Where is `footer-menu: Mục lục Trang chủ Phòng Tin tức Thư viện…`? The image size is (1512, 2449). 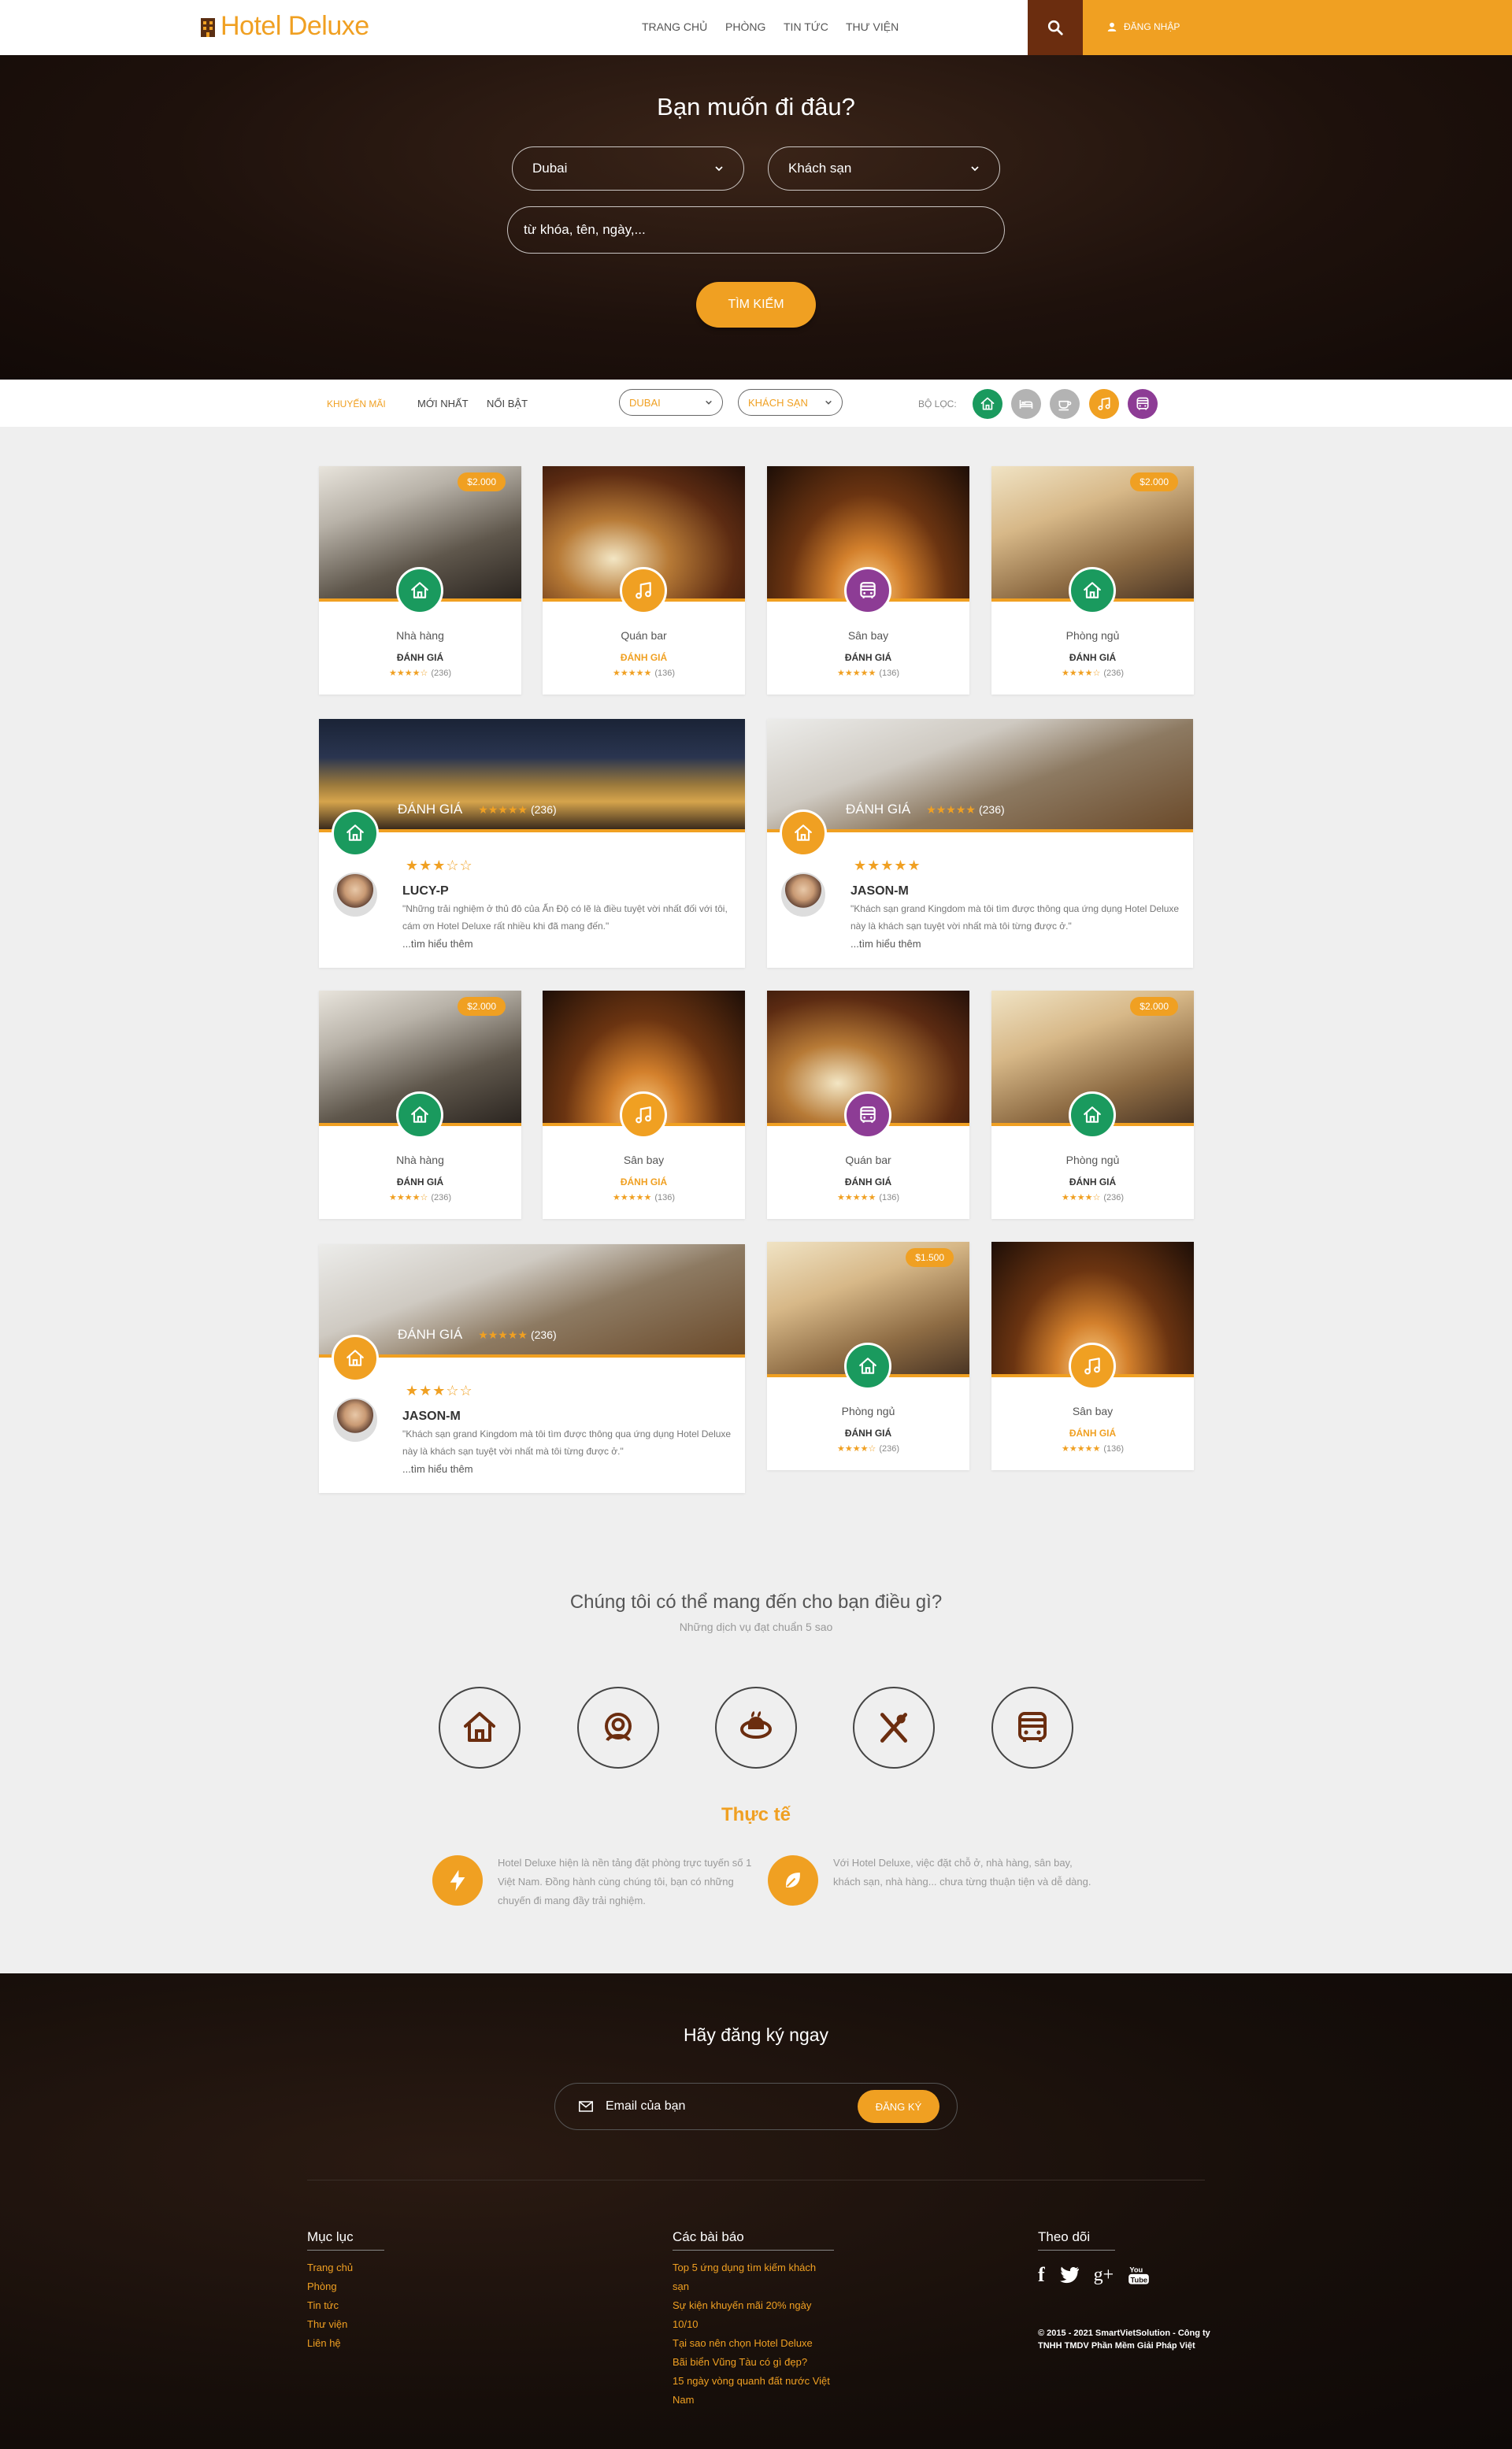
footer-menu: Mục lục Trang chủ Phòng Tin tức Thư viện… is located at coordinates (345, 2291).